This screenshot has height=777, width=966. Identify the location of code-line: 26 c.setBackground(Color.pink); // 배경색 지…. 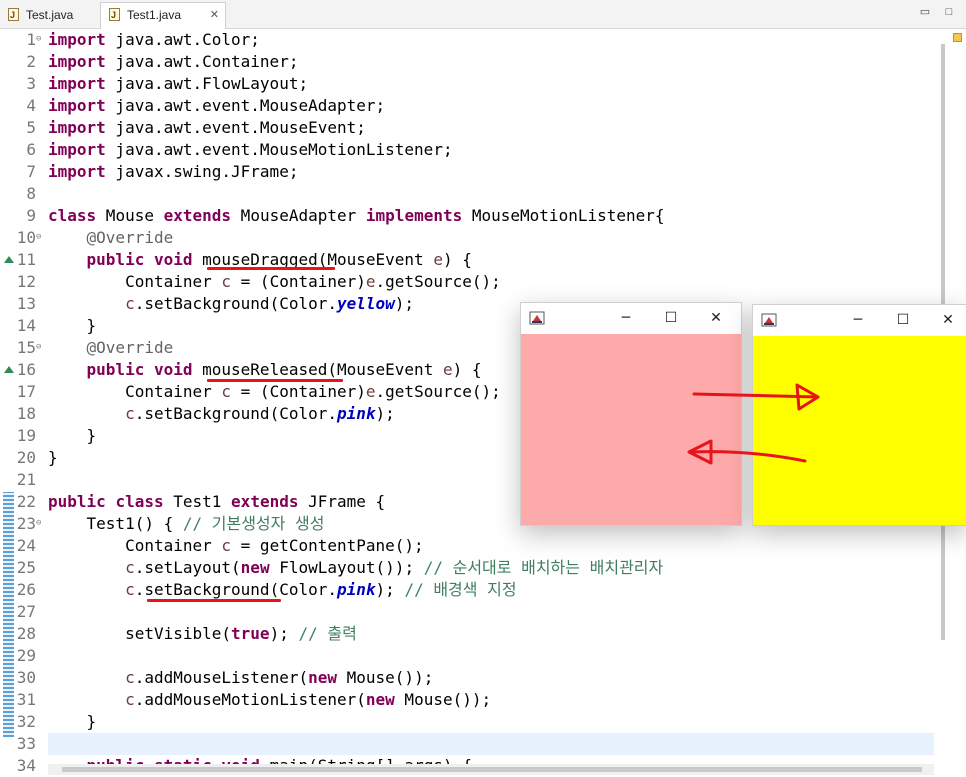
(467, 590).